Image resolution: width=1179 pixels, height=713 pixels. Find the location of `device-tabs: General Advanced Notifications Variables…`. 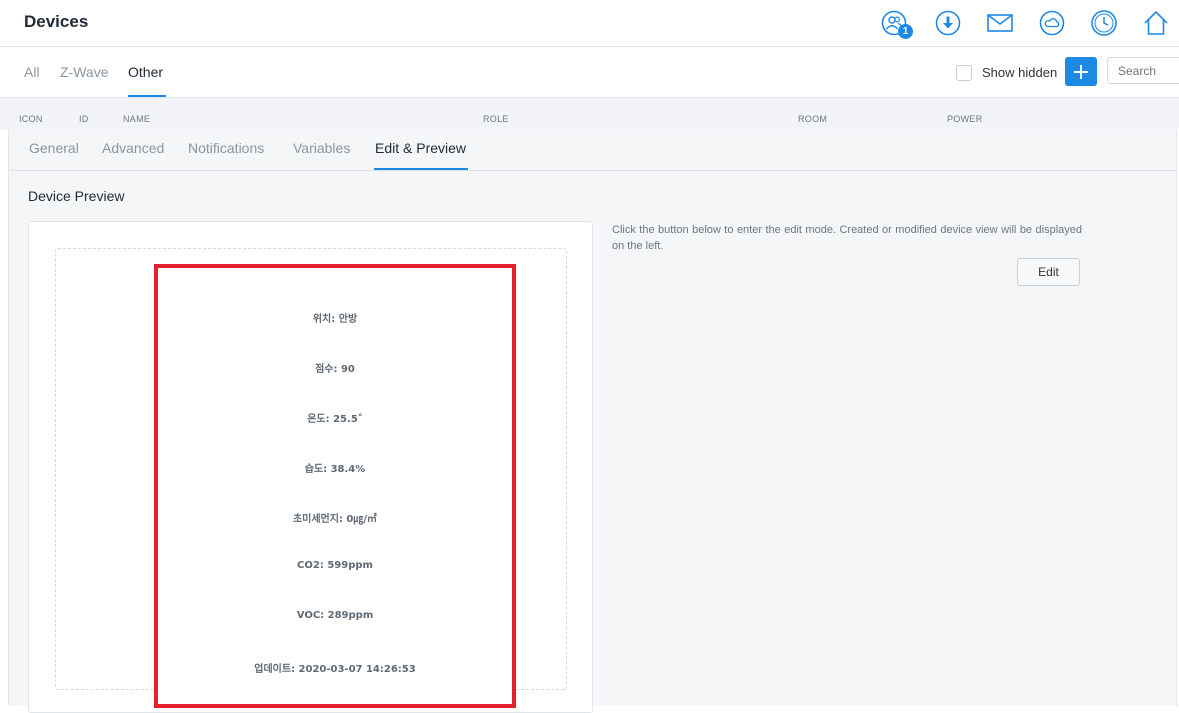

device-tabs: General Advanced Notifications Variables… is located at coordinates (592, 150).